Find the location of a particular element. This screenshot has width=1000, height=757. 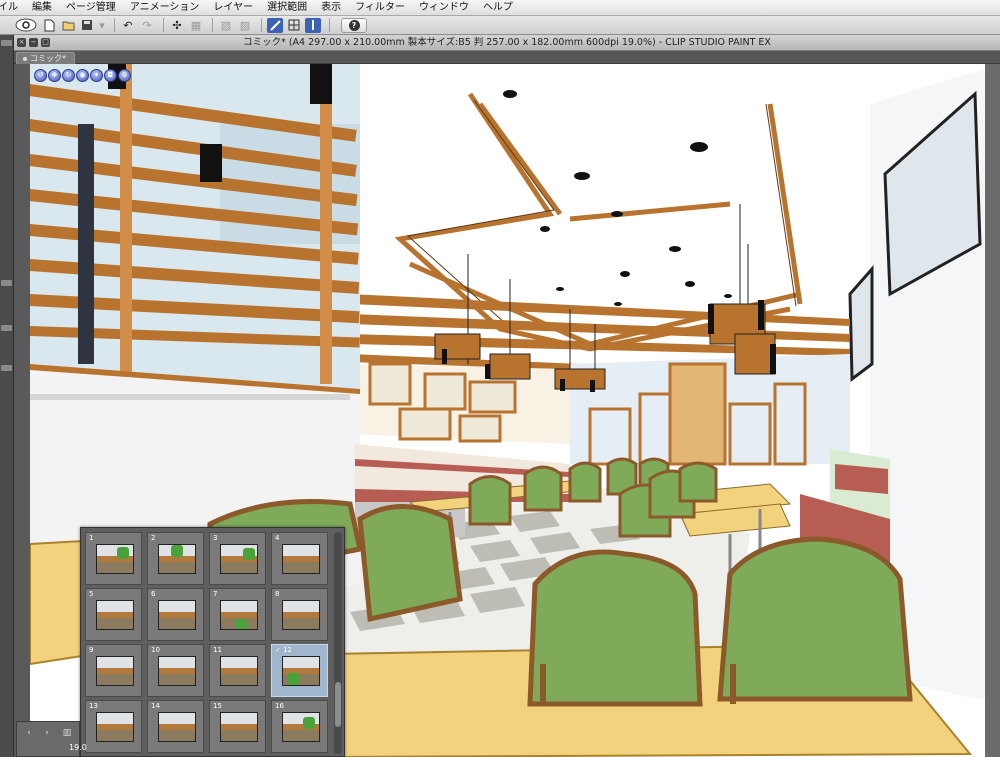

rotate-right-icon: ↻ is located at coordinates (68, 75).